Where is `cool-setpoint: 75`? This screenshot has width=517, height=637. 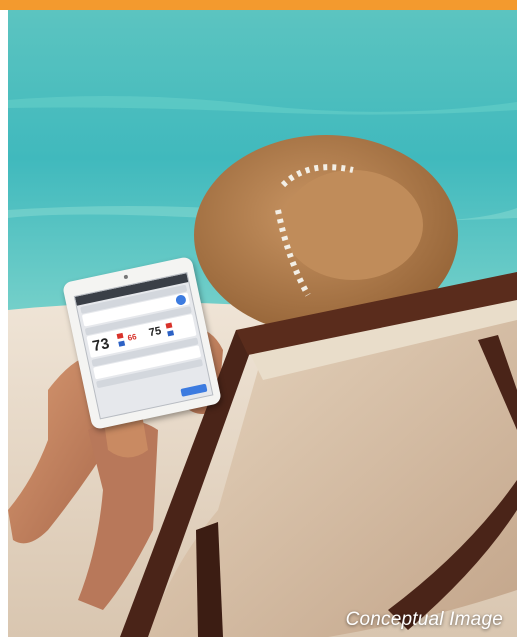
cool-setpoint: 75 is located at coordinates (155, 332).